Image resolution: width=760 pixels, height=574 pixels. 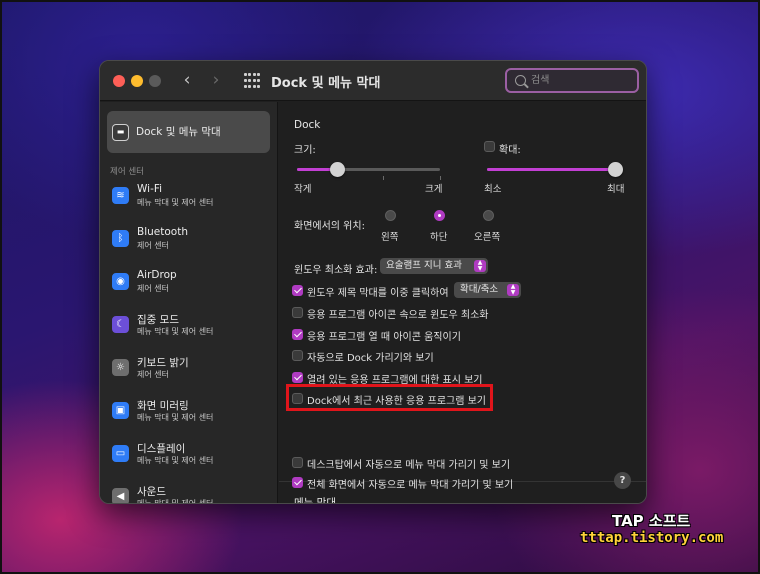 What do you see at coordinates (479, 289) in the screenshot?
I see `double-click-value: 확대/축소` at bounding box center [479, 289].